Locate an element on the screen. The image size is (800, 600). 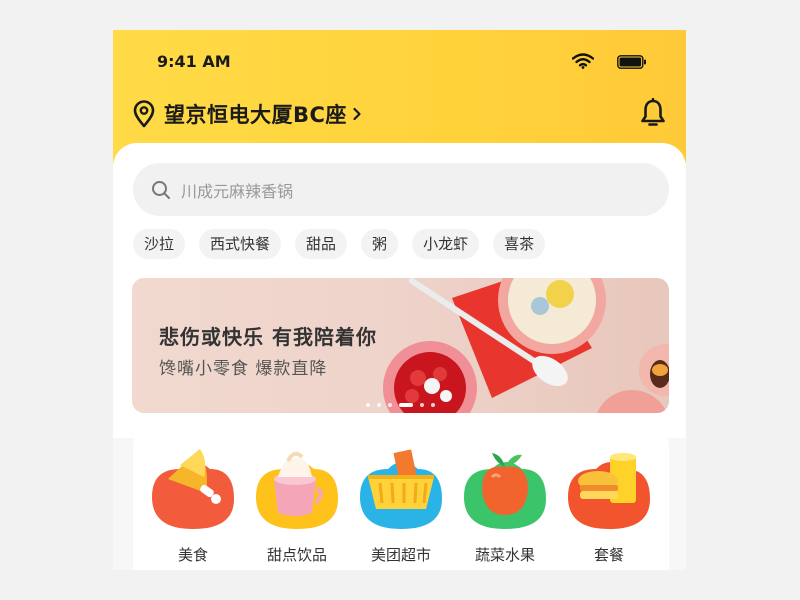
combo-meal-icon is located at coordinates (609, 491).